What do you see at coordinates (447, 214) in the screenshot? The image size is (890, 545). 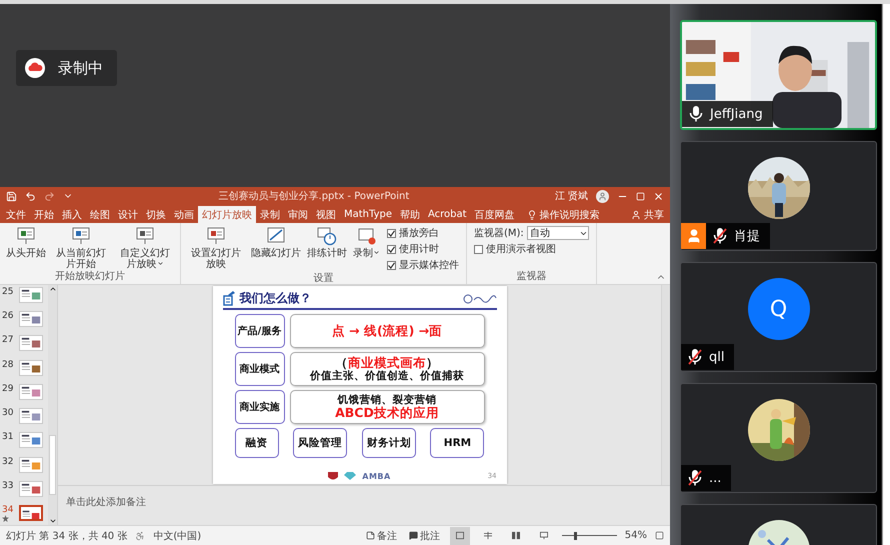 I see `ribbon-tab: Acrobat` at bounding box center [447, 214].